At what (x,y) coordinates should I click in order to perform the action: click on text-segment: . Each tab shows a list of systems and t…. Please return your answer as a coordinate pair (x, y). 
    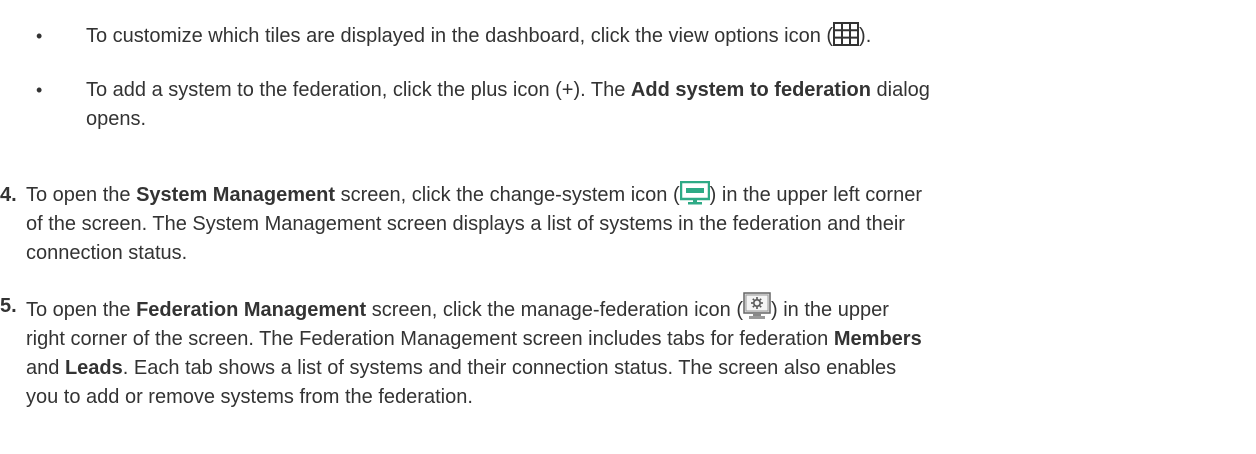
    Looking at the image, I should click on (509, 368).